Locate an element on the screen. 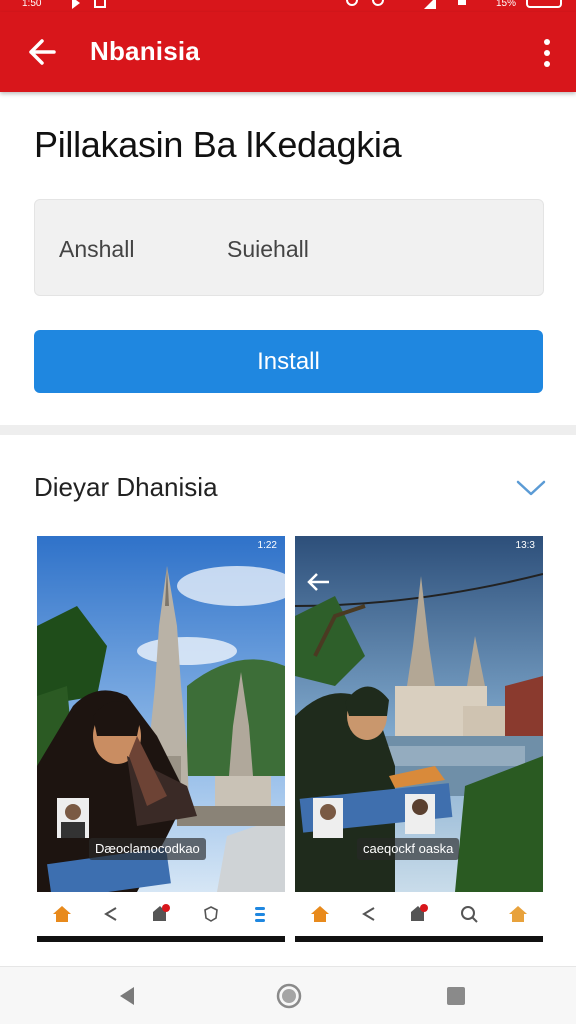 The image size is (576, 1024). chevron-down-icon is located at coordinates (531, 487).